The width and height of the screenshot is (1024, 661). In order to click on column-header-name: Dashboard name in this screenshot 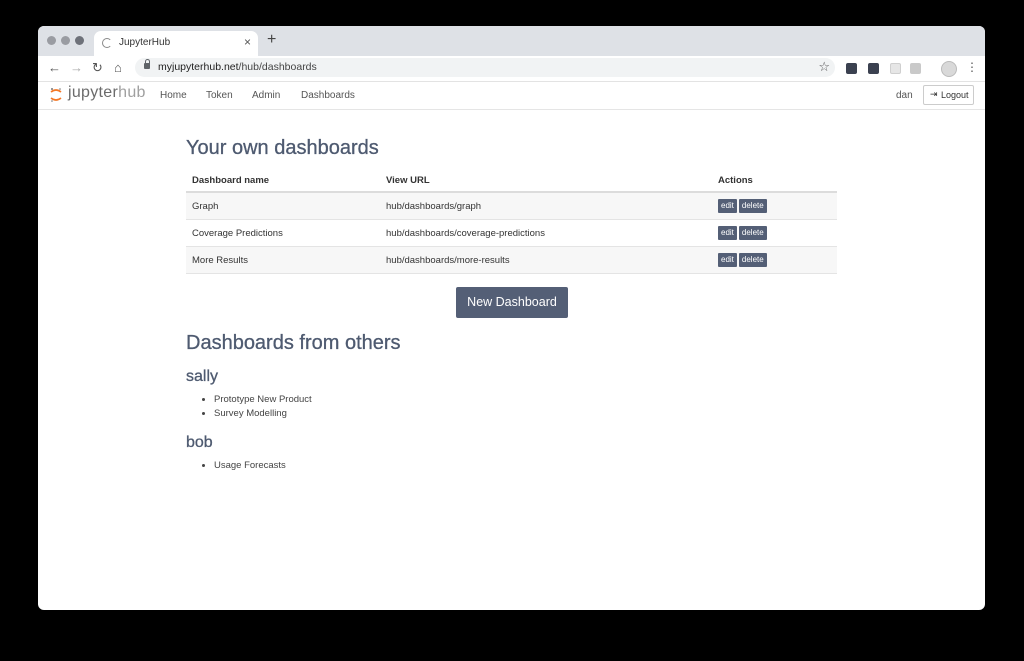, I will do `click(283, 181)`.